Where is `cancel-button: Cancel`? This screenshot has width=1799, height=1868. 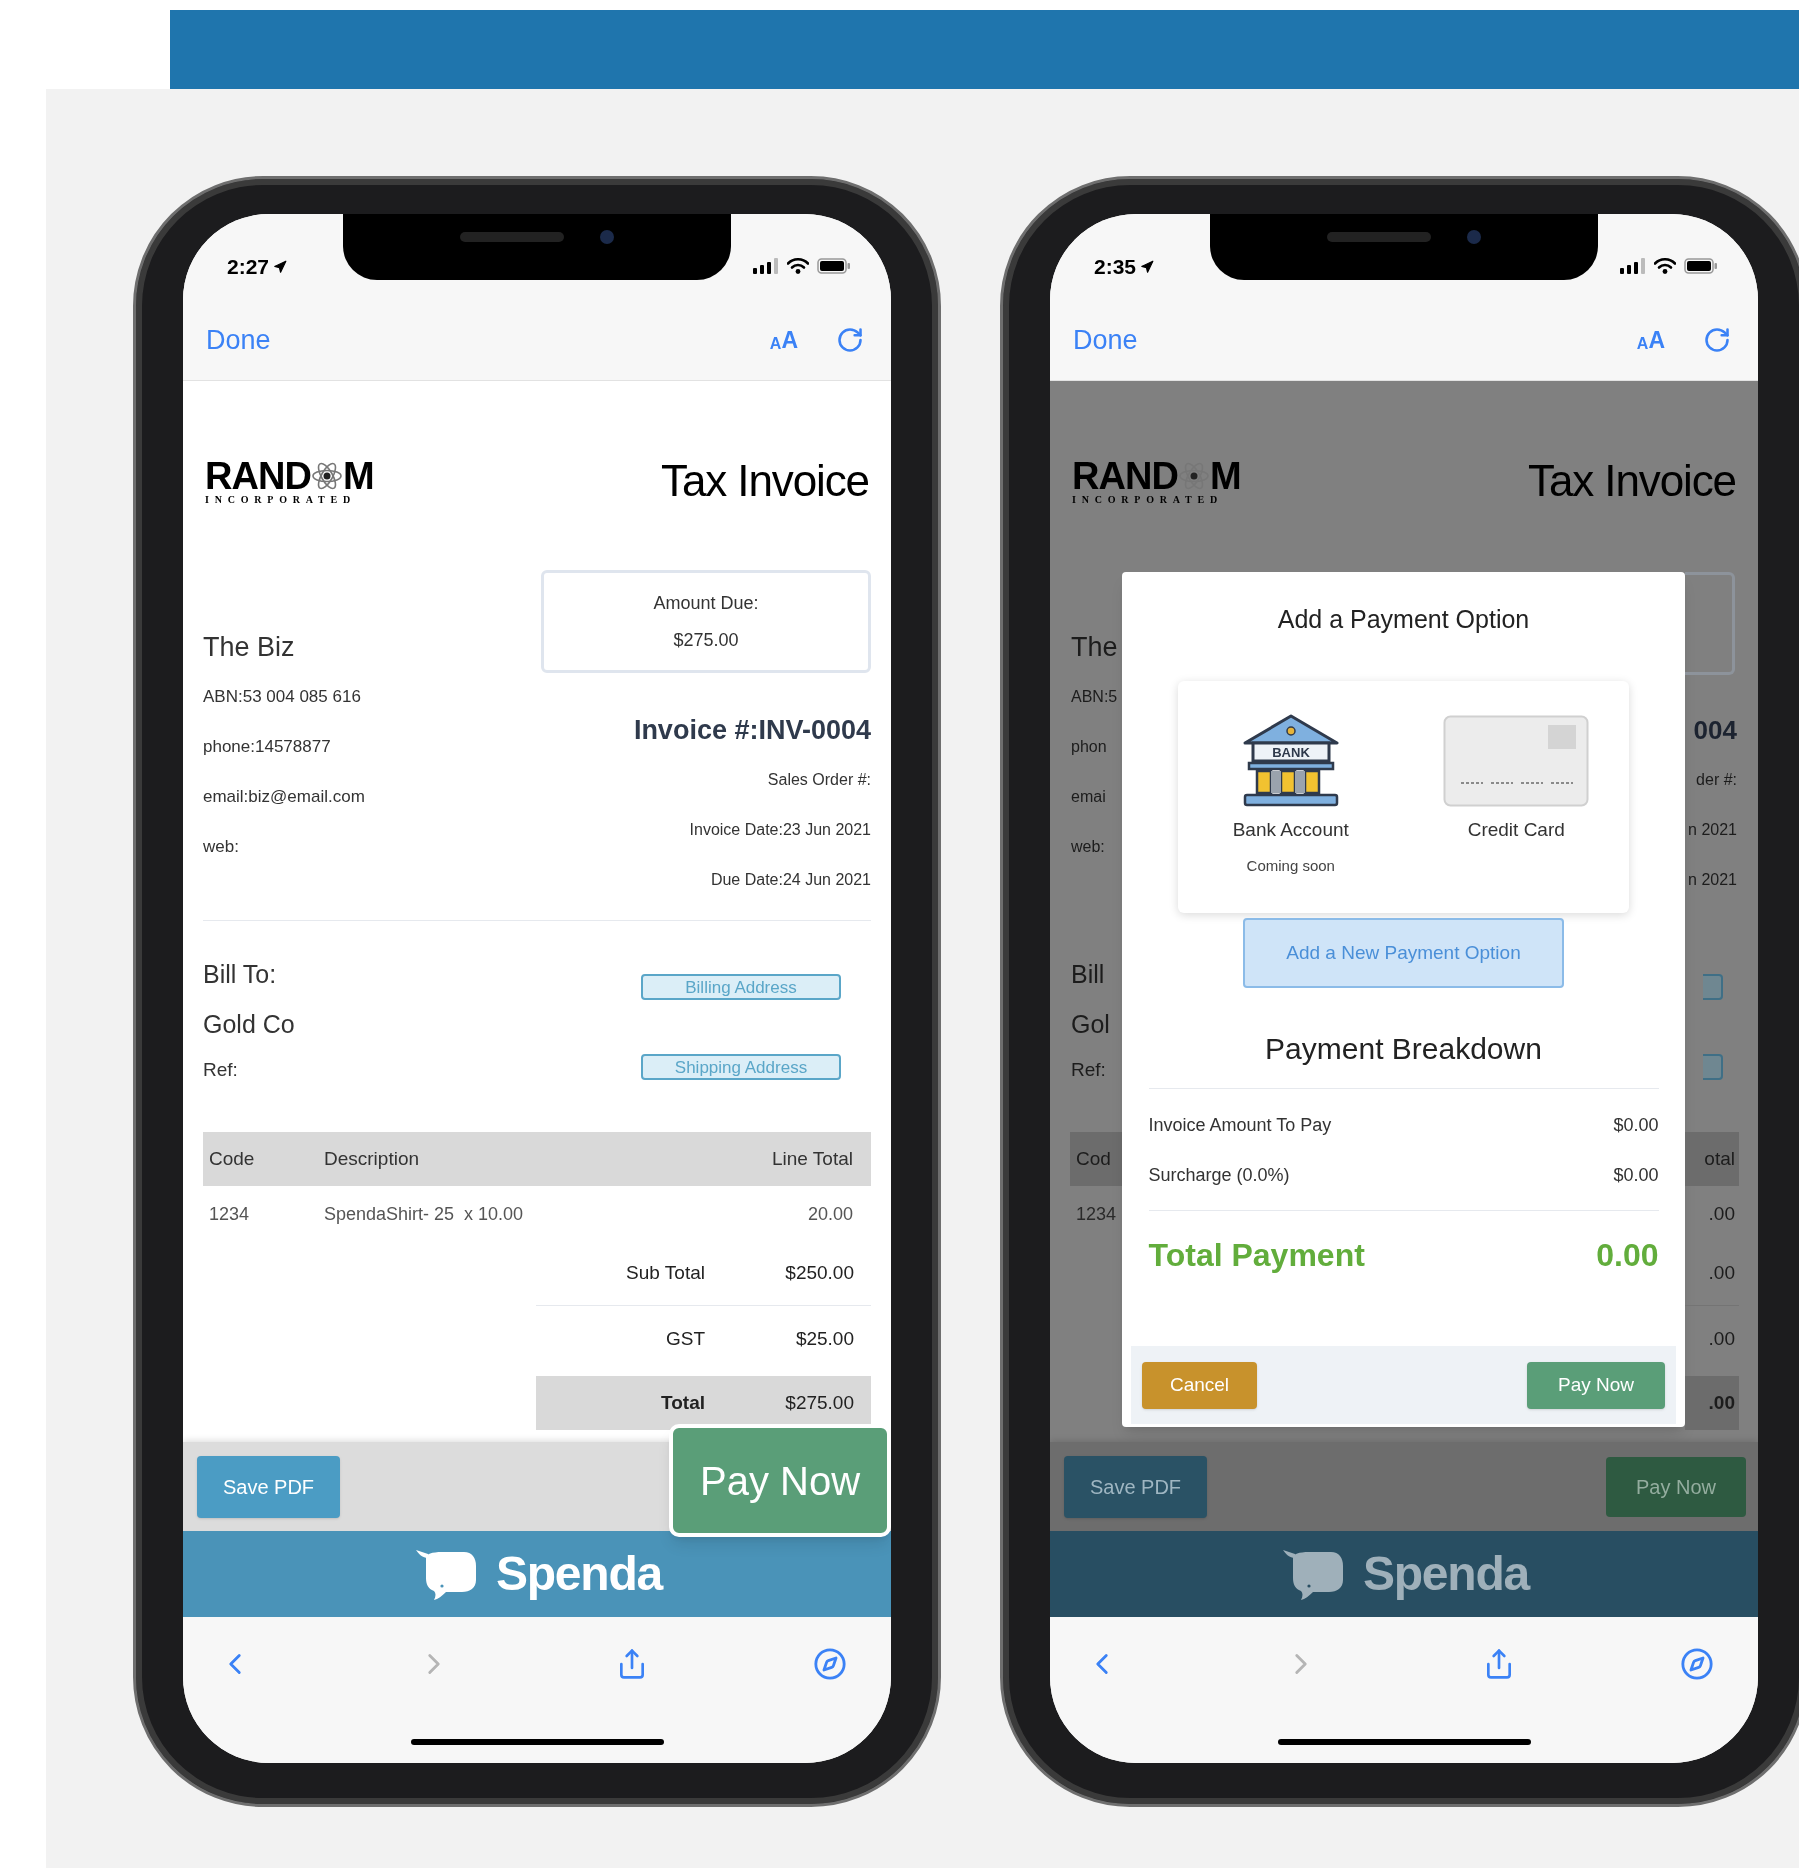
cancel-button: Cancel is located at coordinates (1199, 1385).